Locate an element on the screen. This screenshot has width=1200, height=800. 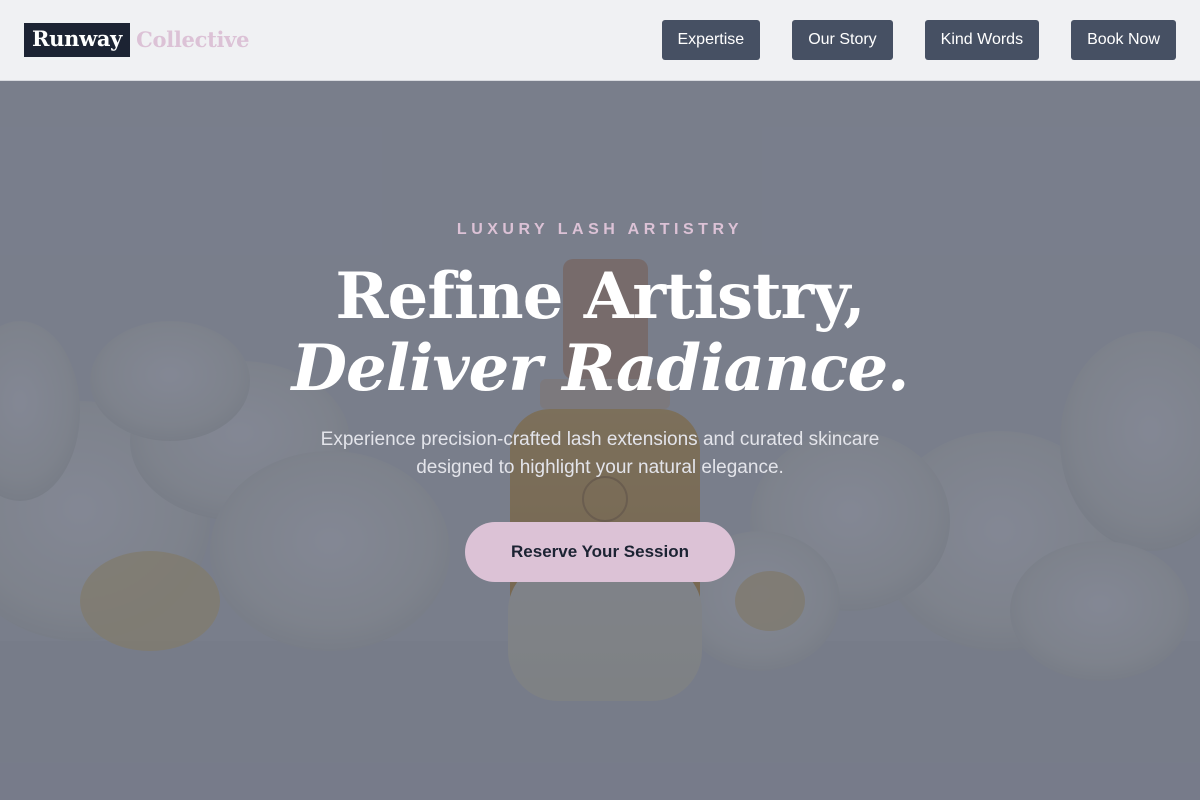
brand-name-sub: Collective is located at coordinates (193, 39).